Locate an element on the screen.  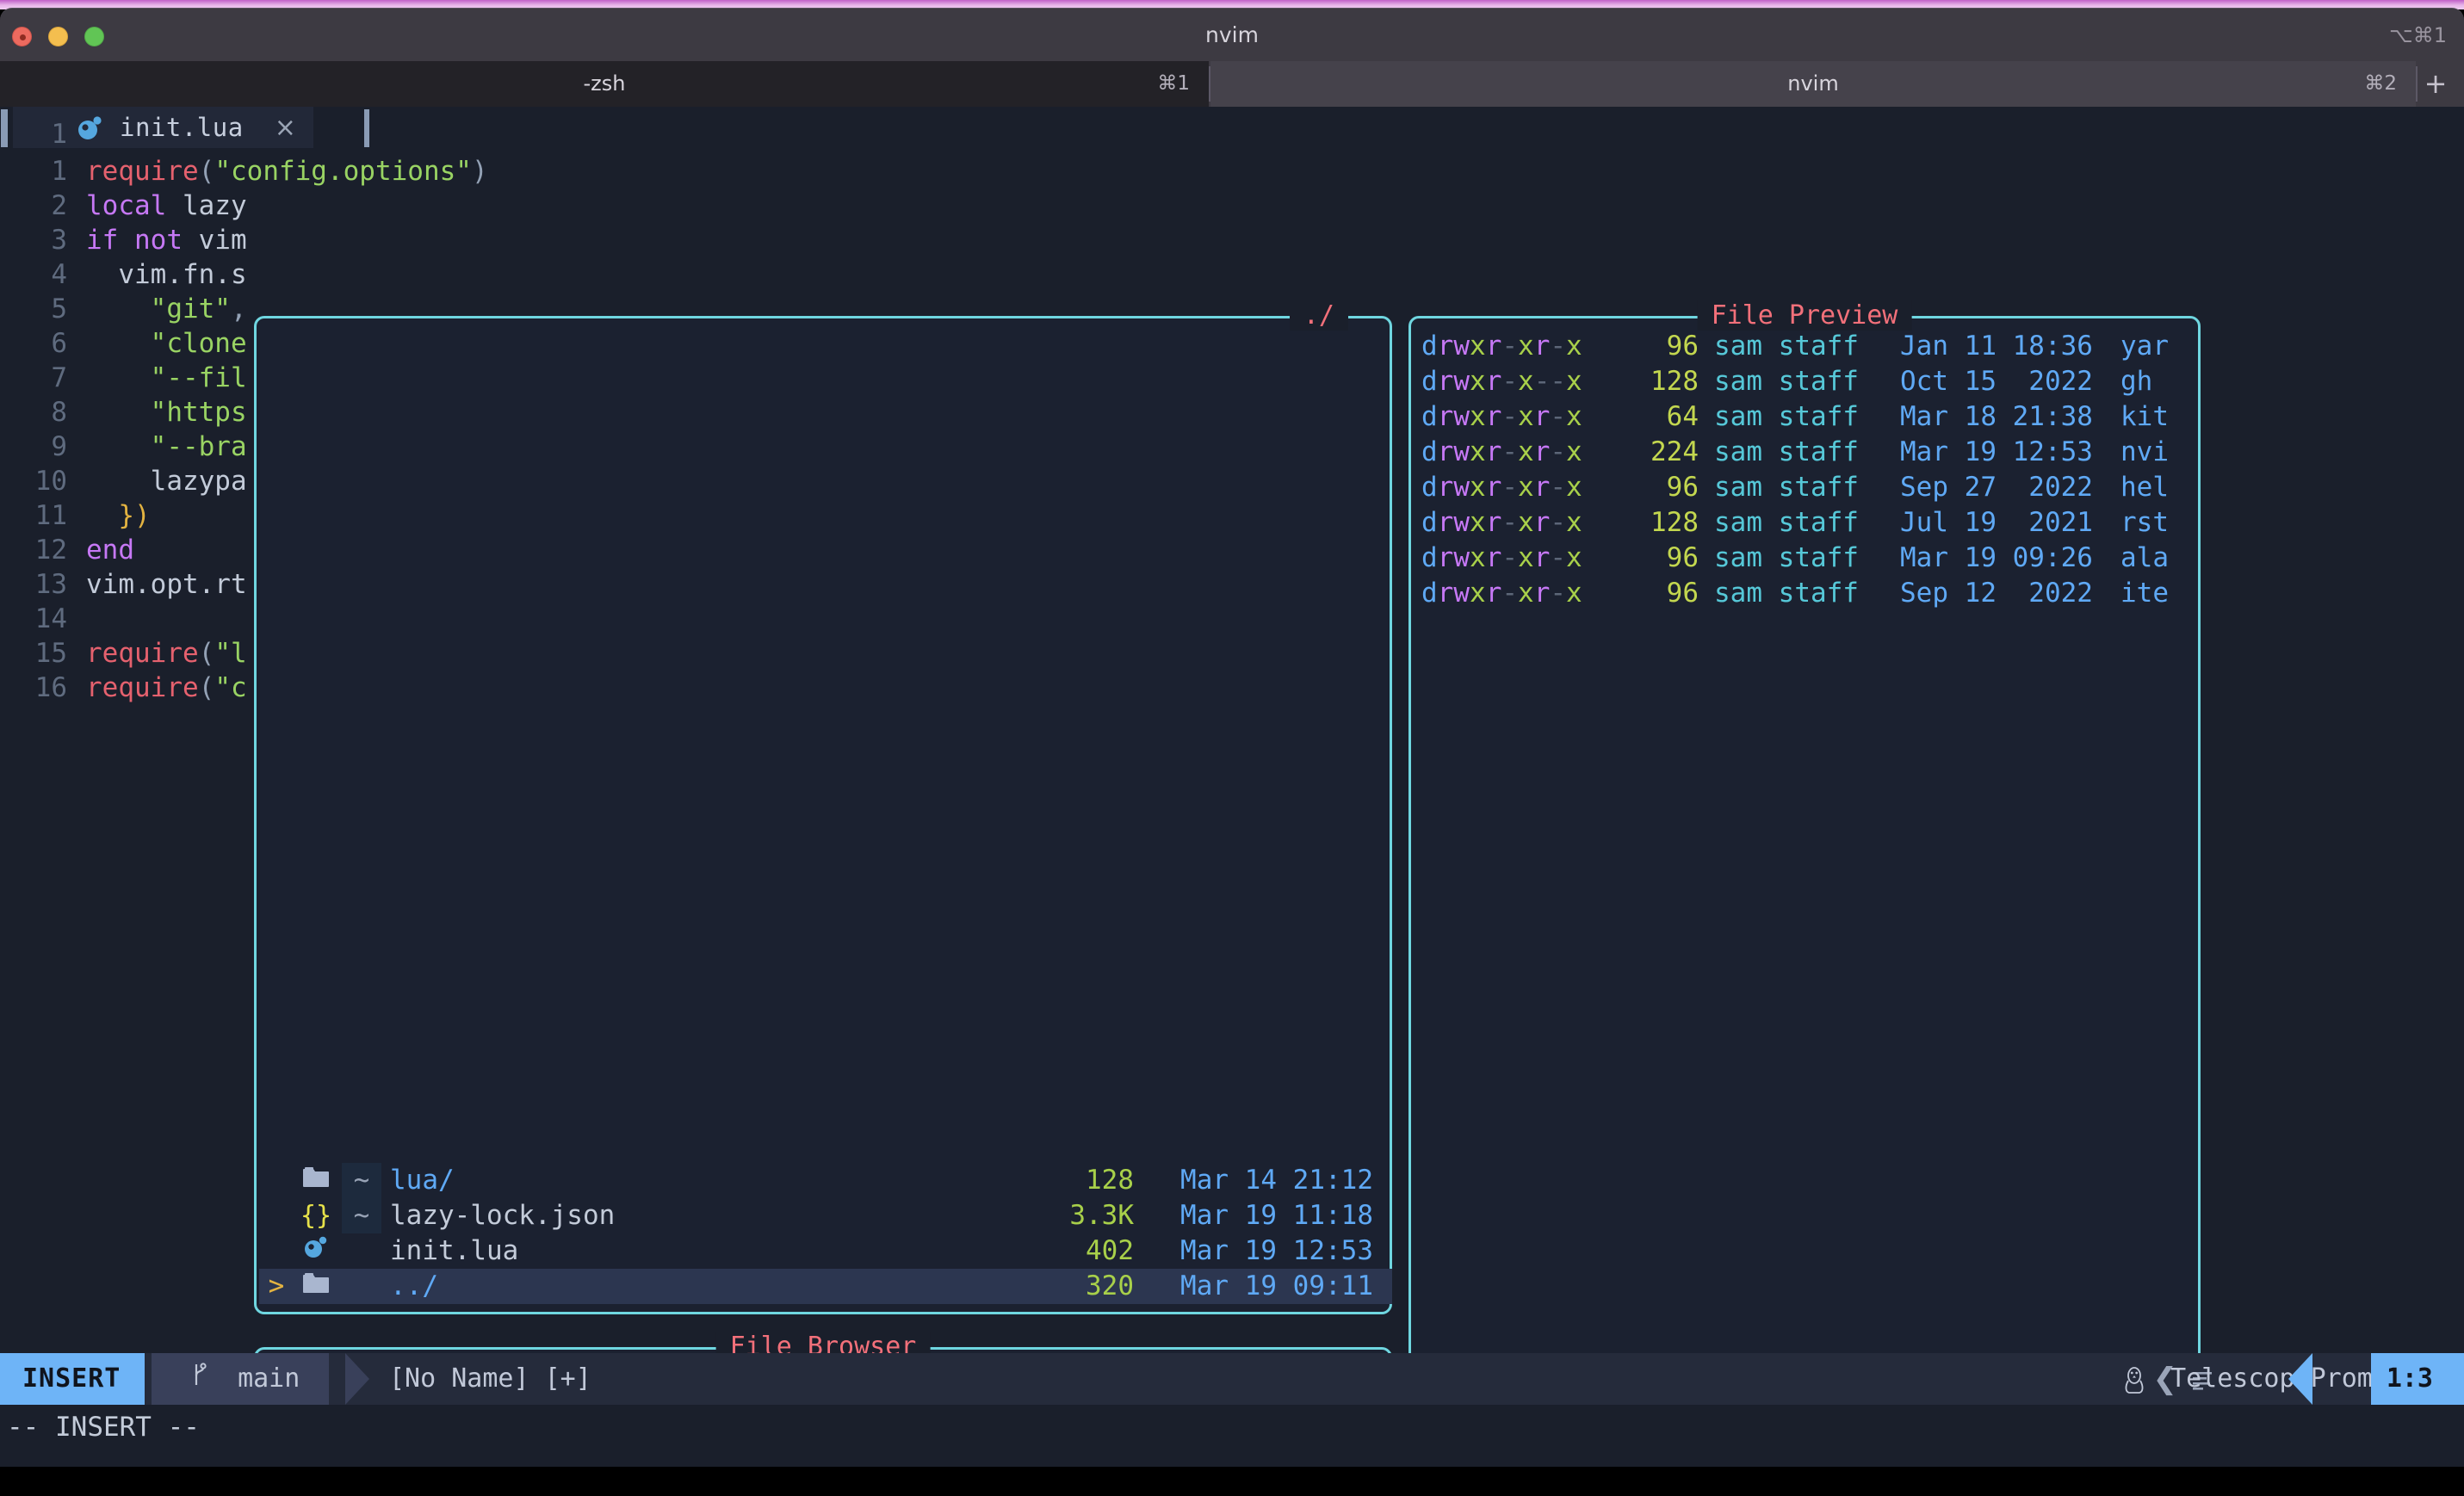
code-token: "git" is located at coordinates (190, 310).